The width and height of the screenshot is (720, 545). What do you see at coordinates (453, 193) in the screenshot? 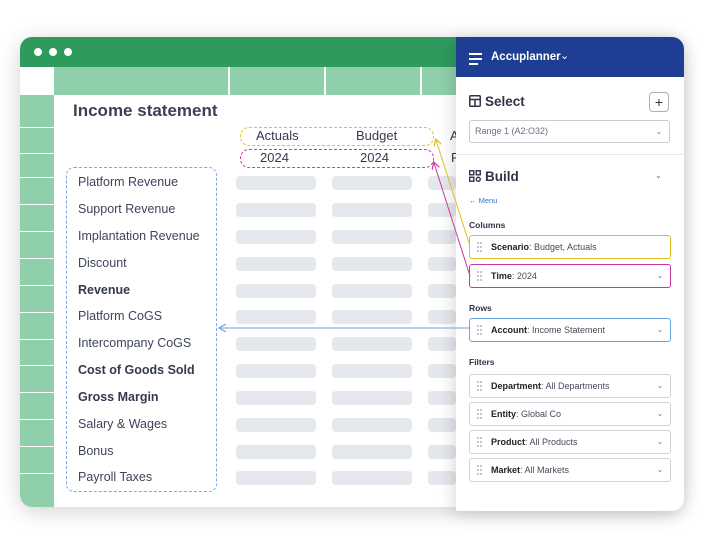
I see `scenario-connector-arrow` at bounding box center [453, 193].